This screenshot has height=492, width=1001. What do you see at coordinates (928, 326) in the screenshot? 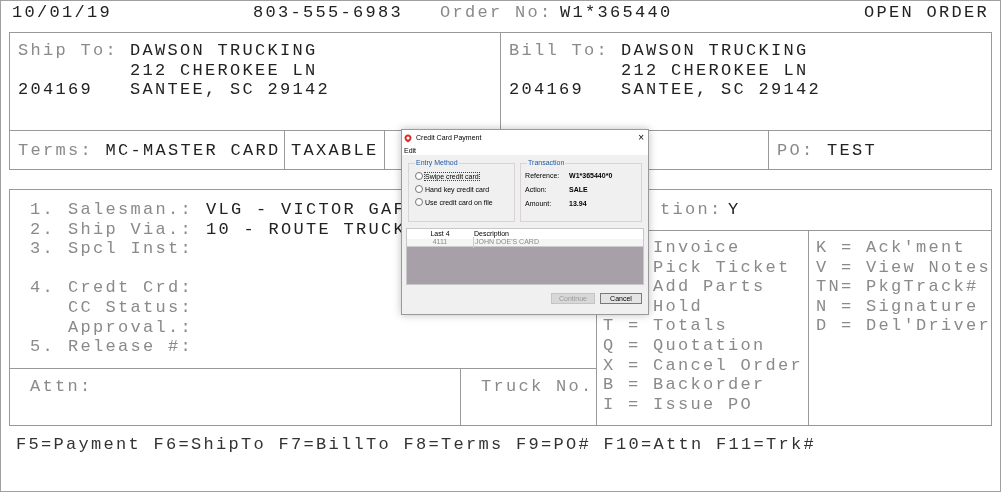
I see `command-label: Del'Driver` at bounding box center [928, 326].